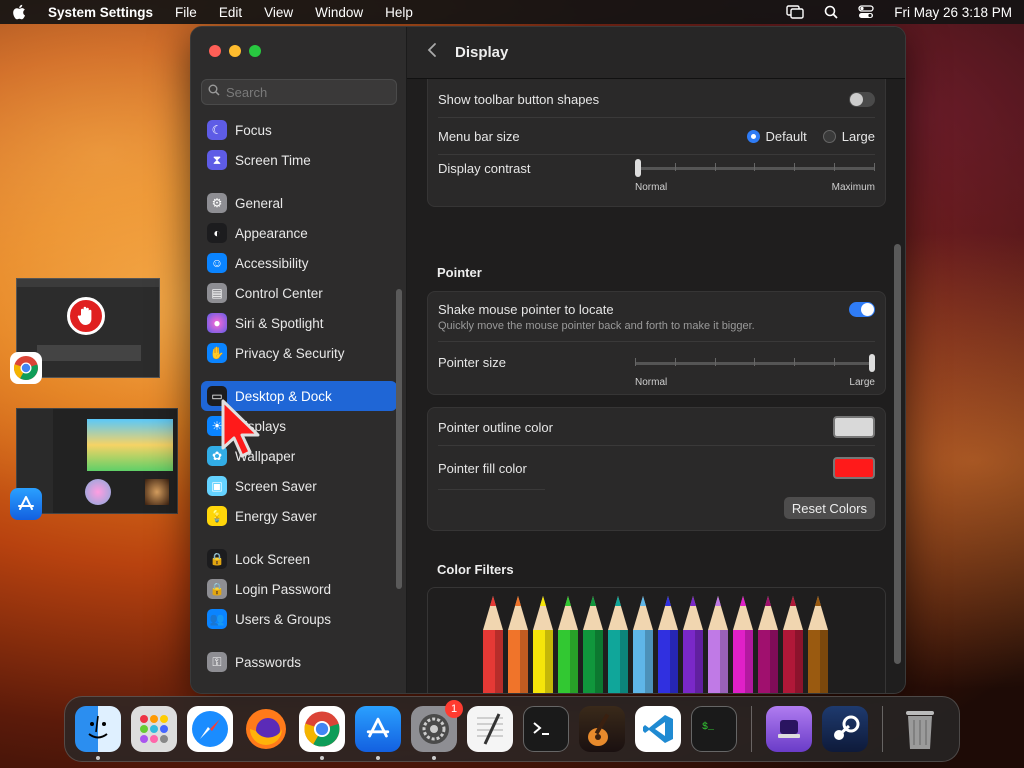 Image resolution: width=1024 pixels, height=768 pixels. Describe the element at coordinates (829, 136) in the screenshot. I see `radio-large-dot` at that location.